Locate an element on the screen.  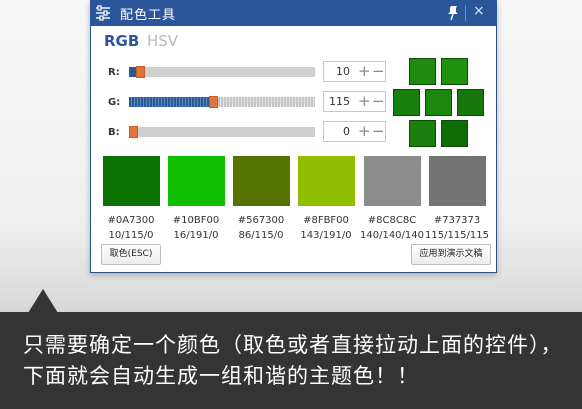
swatch-hex-label: #567300 is located at coordinates (261, 220).